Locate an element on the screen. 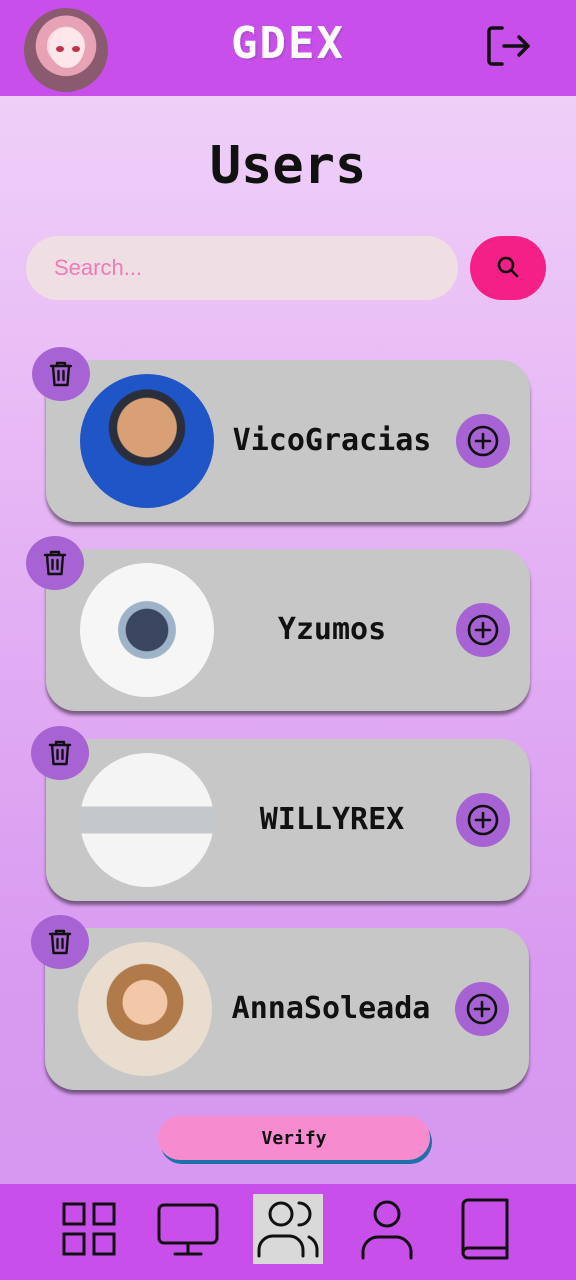 The width and height of the screenshot is (576, 1280). user-name: VicoGracias is located at coordinates (332, 440).